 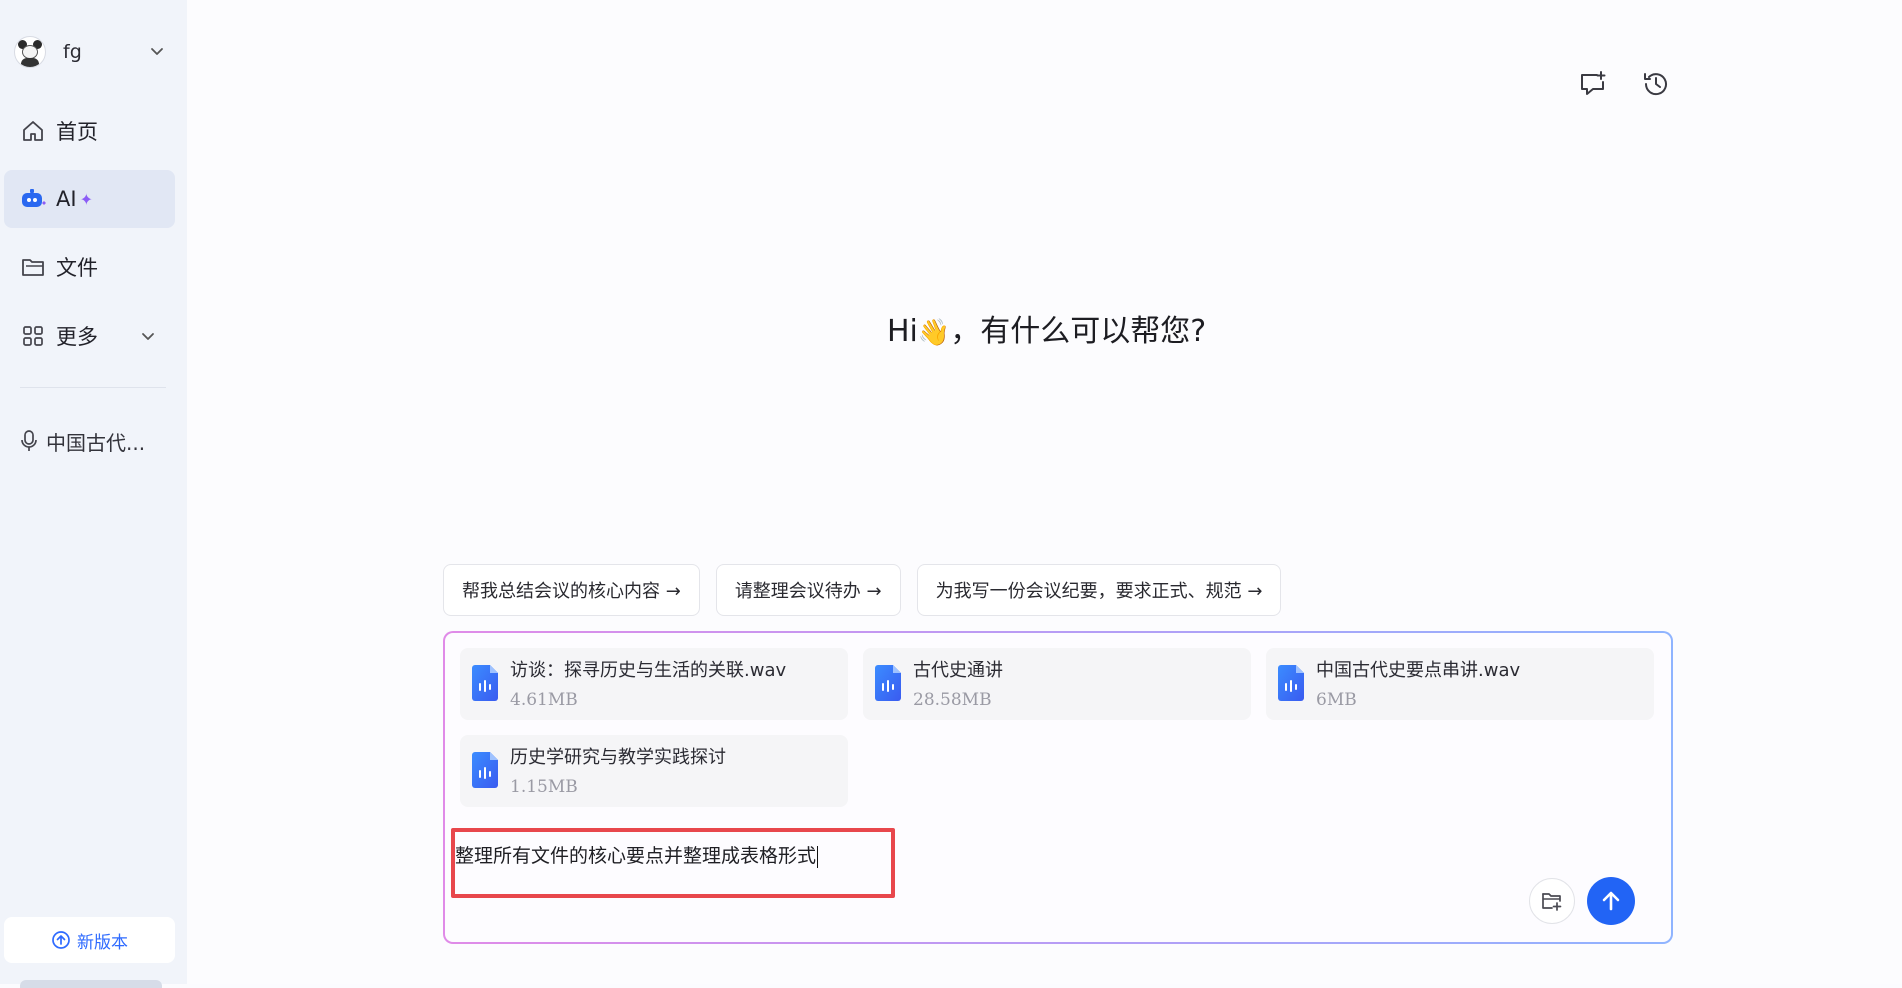 I want to click on text-caret, so click(x=818, y=856).